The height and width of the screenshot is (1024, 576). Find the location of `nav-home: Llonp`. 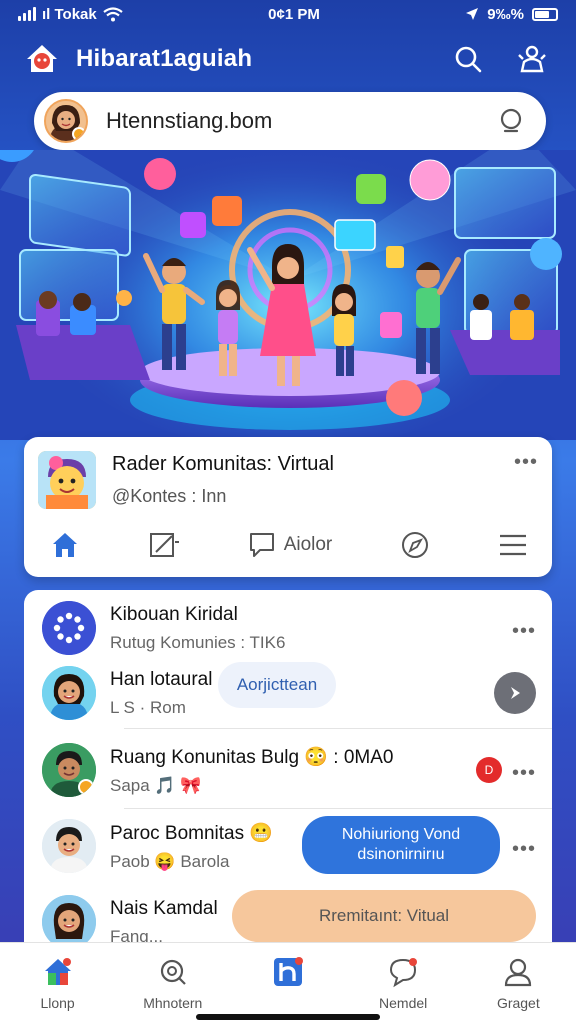

nav-home: Llonp is located at coordinates (58, 989).